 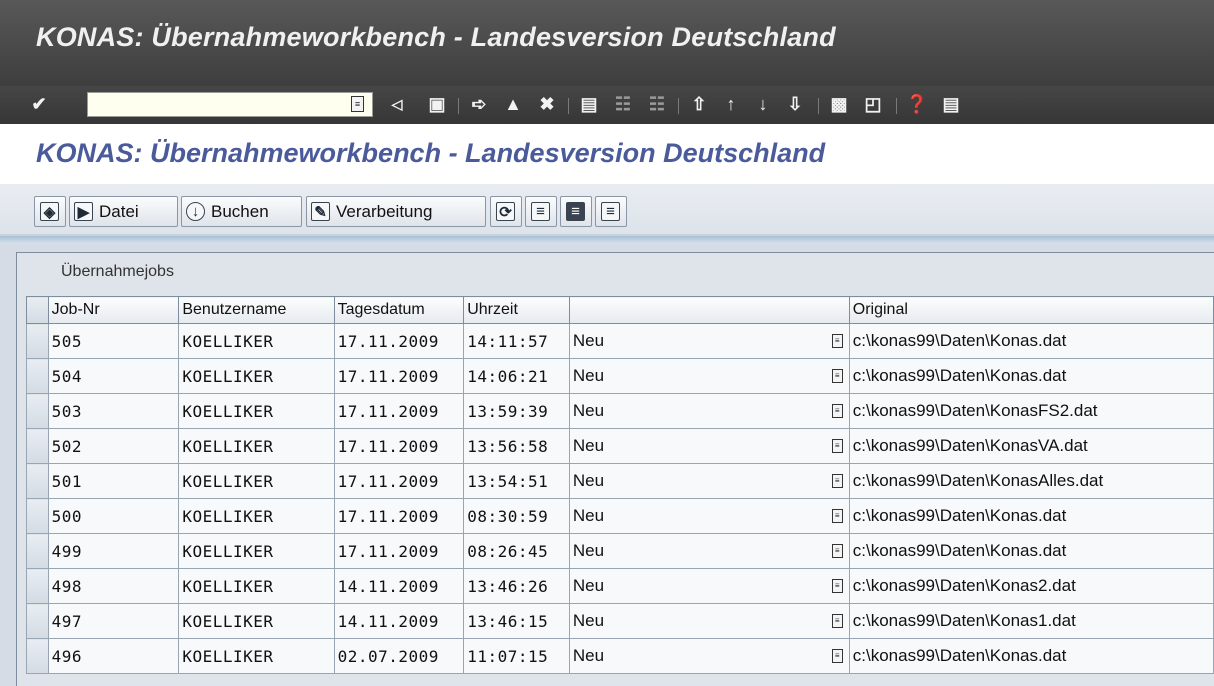 I want to click on help-icon: ❓, so click(x=917, y=104).